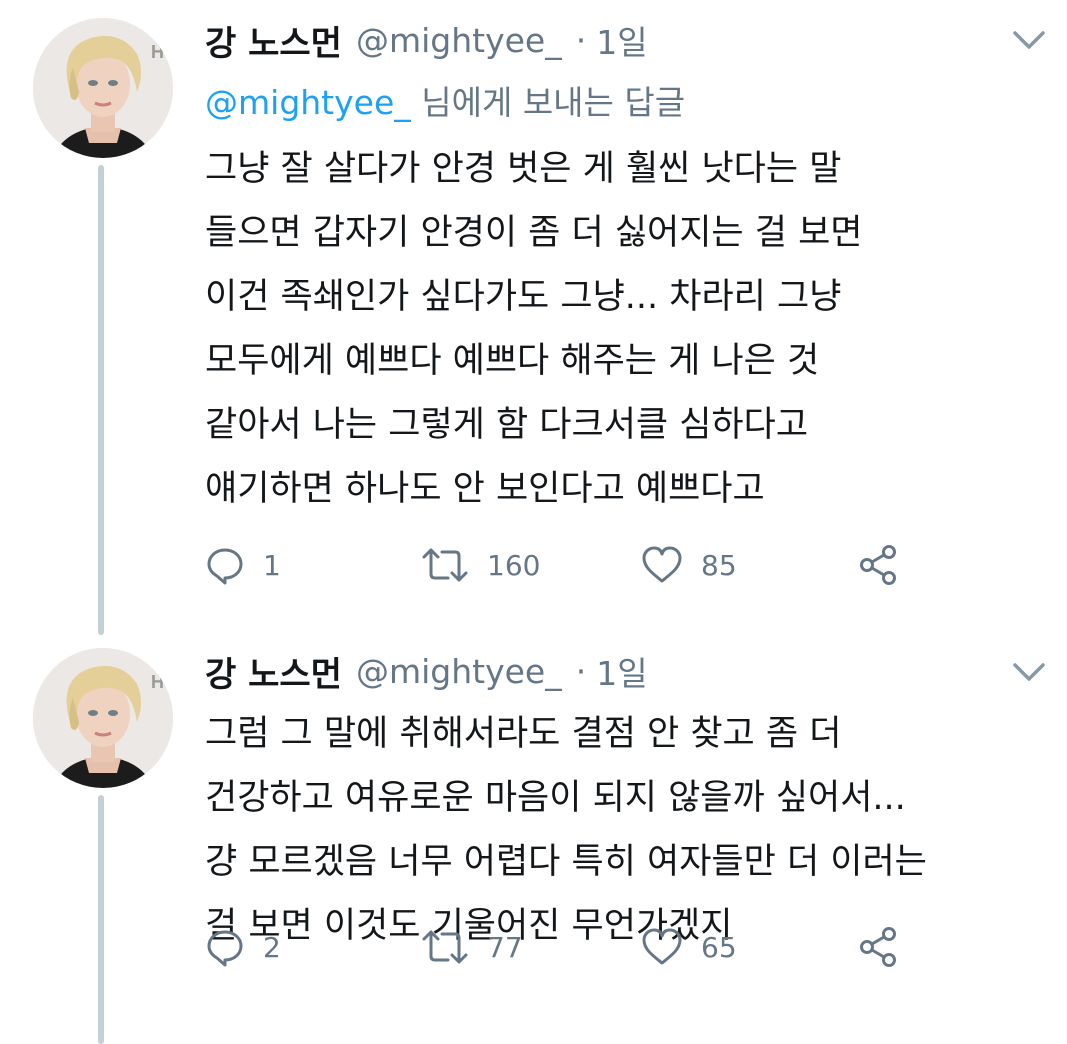  I want to click on reply-button: 2, so click(243, 947).